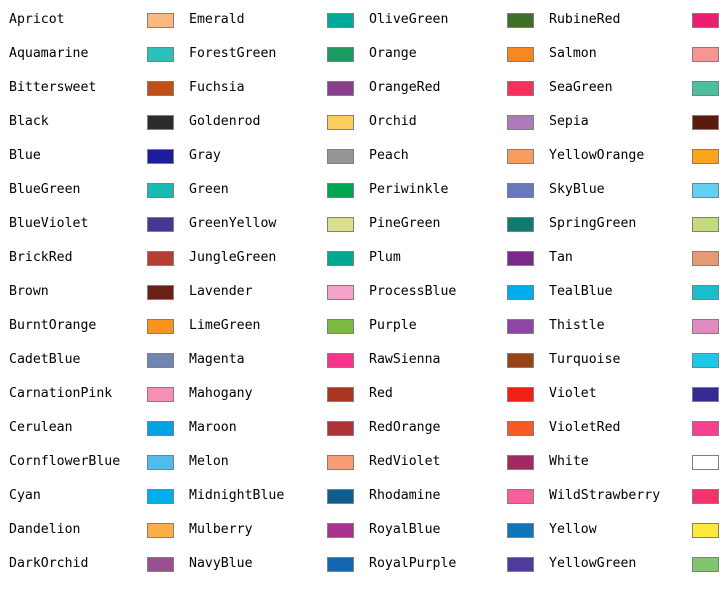 The height and width of the screenshot is (596, 725). I want to click on color-entry: Red, so click(450, 394).